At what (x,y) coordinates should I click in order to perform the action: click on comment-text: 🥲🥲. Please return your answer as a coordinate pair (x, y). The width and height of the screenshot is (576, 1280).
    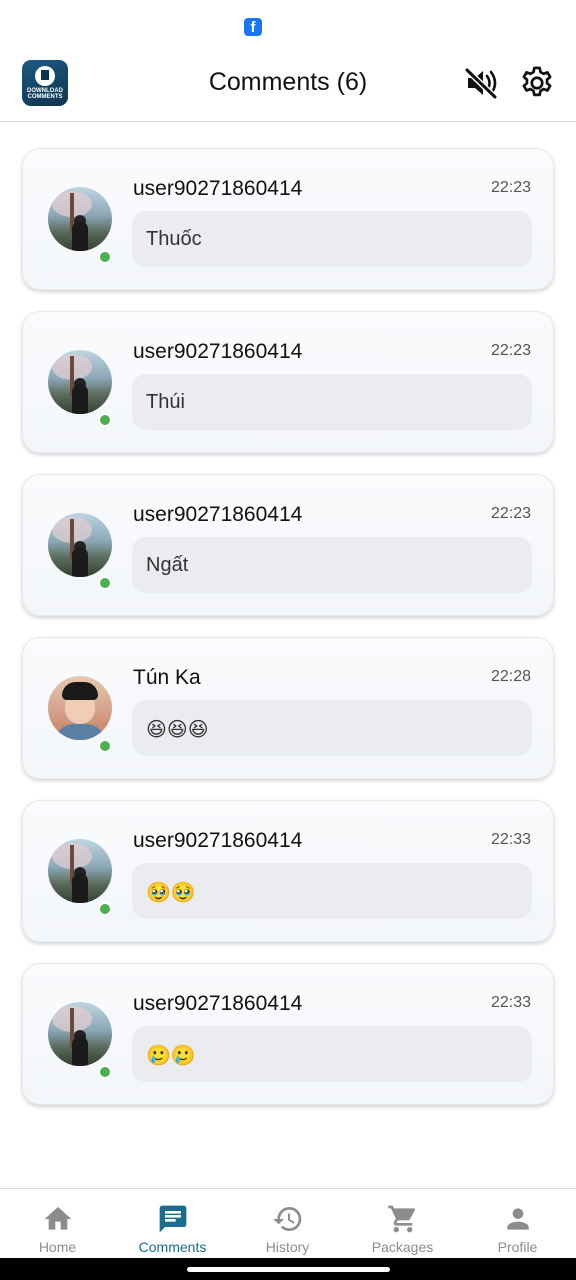
    Looking at the image, I should click on (171, 1056).